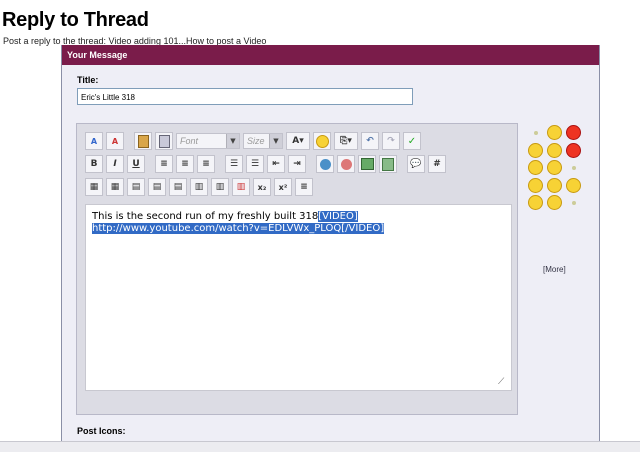  I want to click on image-icon, so click(367, 164).